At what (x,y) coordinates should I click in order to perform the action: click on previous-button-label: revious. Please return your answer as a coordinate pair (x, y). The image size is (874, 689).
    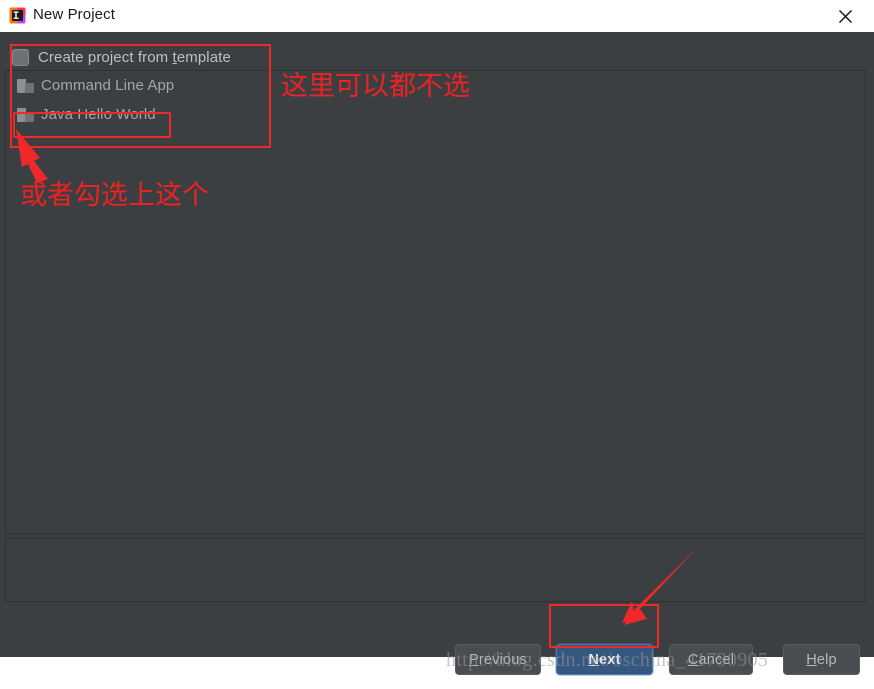
    Looking at the image, I should click on (503, 659).